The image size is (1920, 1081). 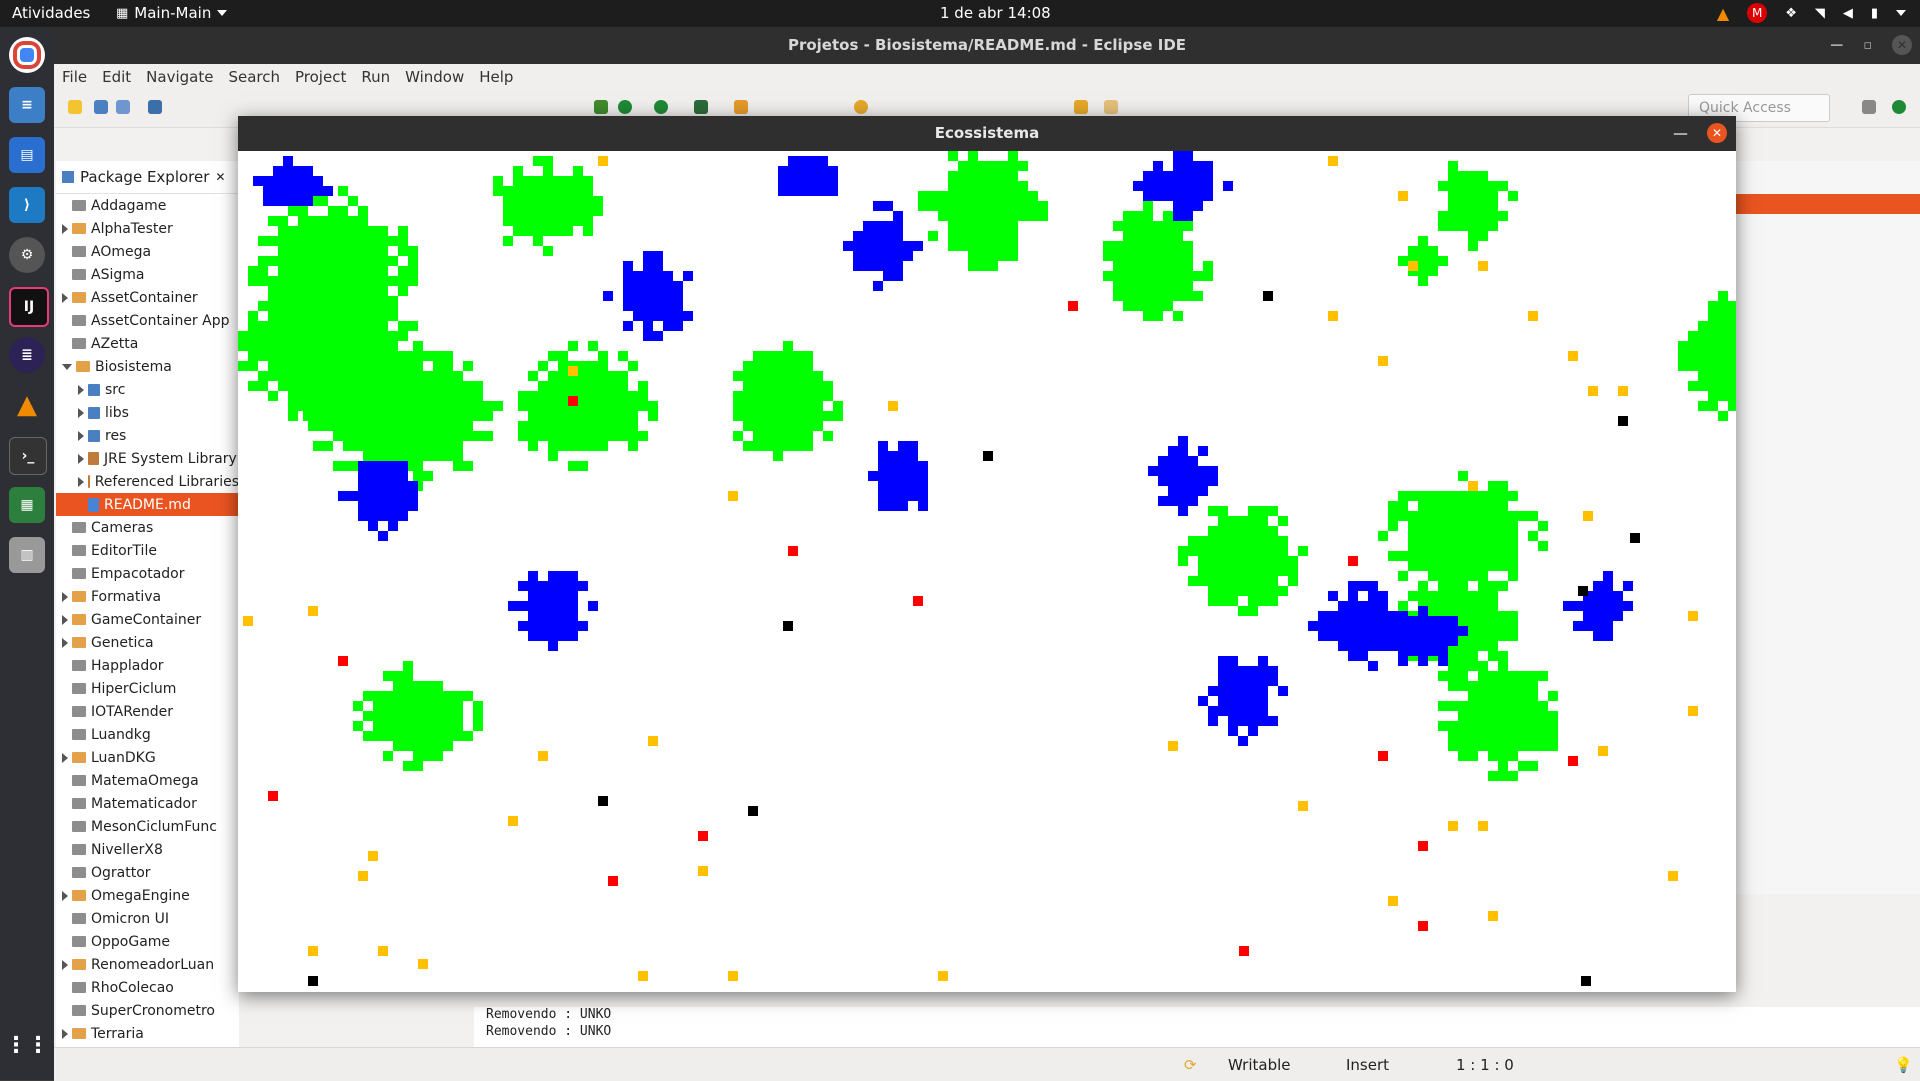 What do you see at coordinates (661, 107) in the screenshot?
I see `run-config-icon` at bounding box center [661, 107].